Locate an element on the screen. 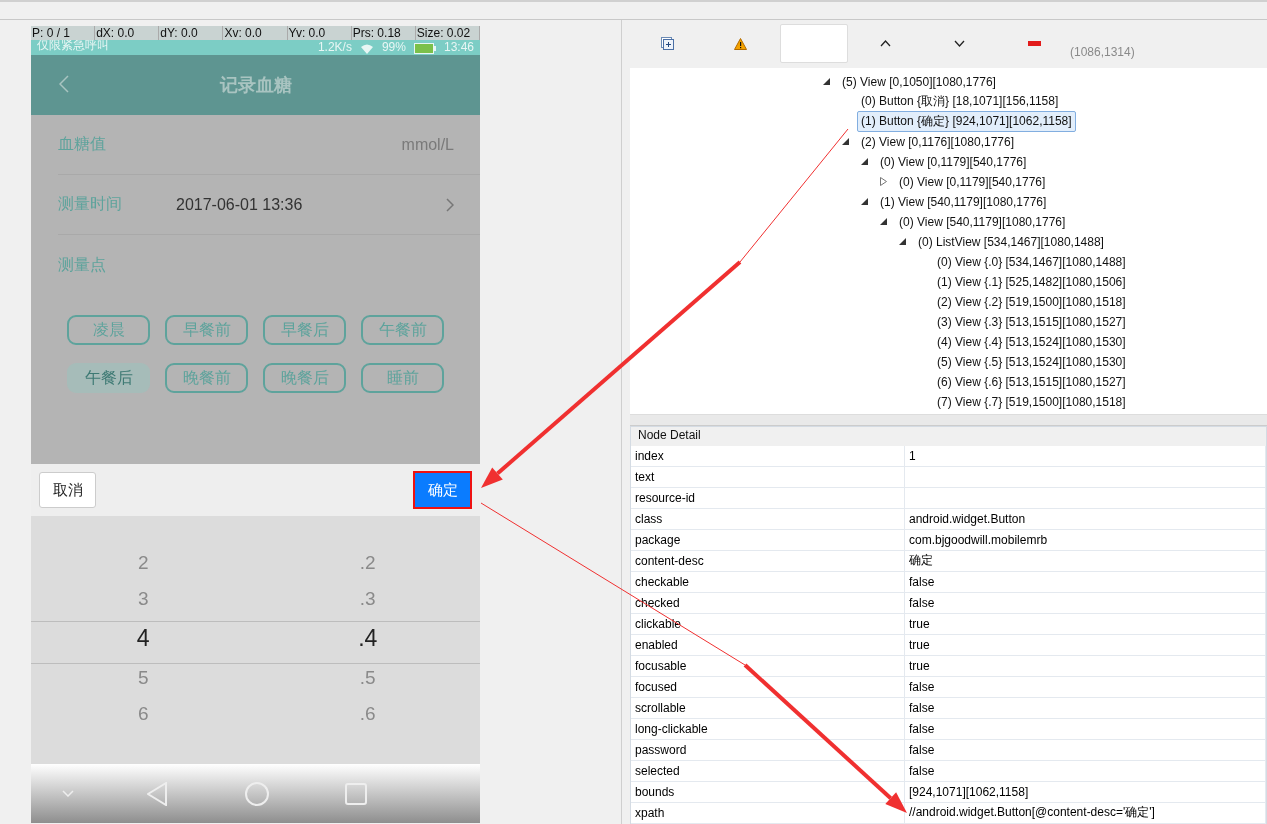  tree-item: (4) View {.4} [513,1524][1080,1530] is located at coordinates (1031, 341).